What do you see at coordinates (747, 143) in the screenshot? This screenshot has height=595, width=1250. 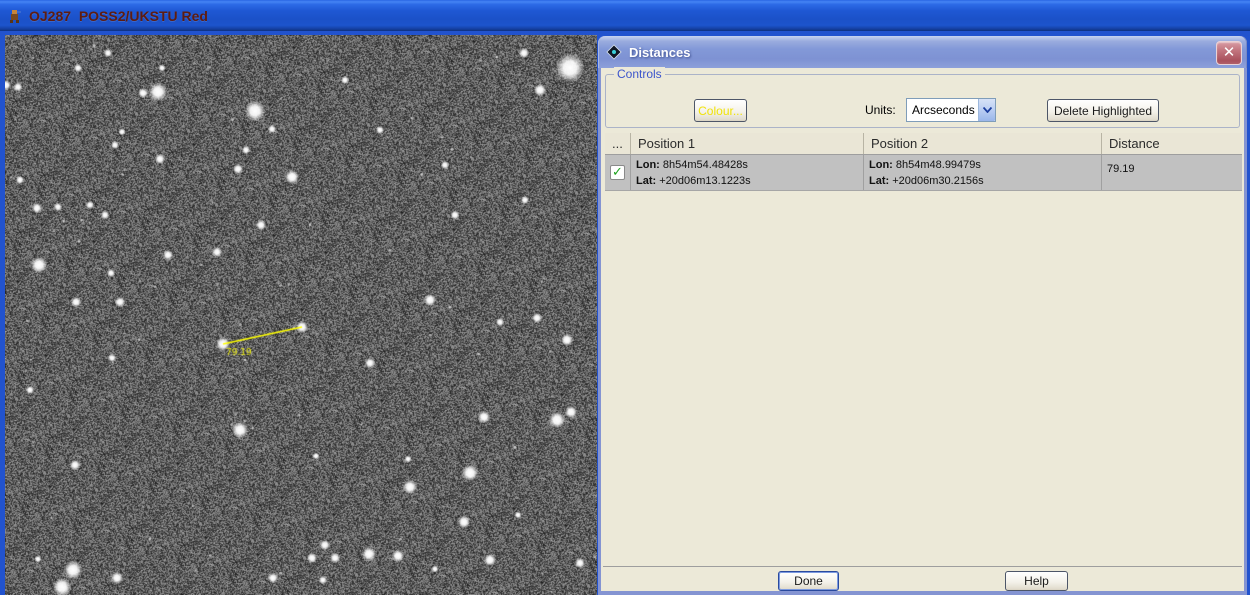 I see `column-header-position1: Position 1` at bounding box center [747, 143].